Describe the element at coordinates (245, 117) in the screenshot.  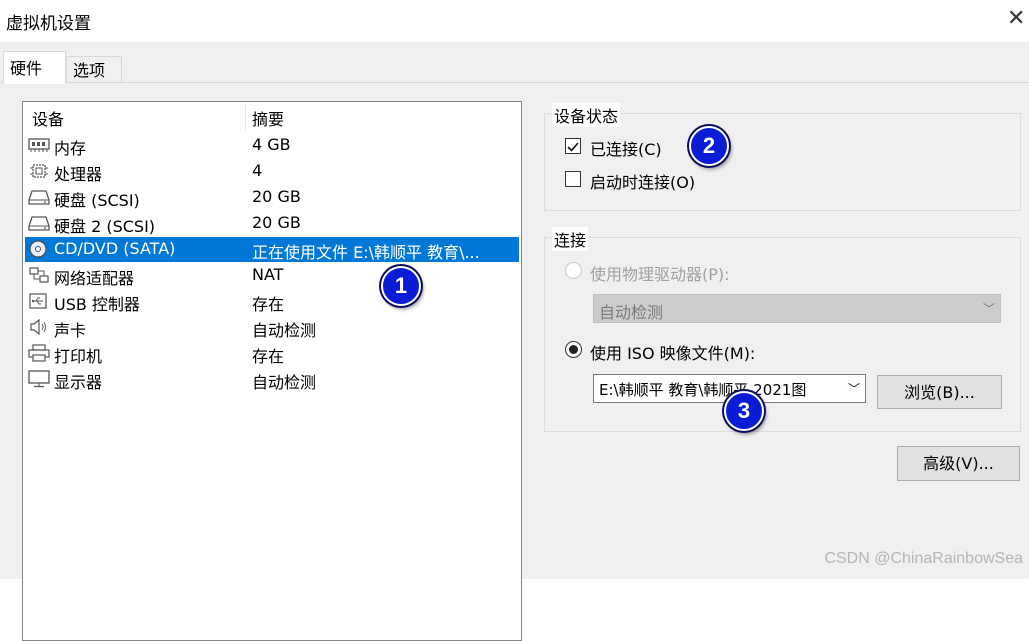
I see `column-separator` at that location.